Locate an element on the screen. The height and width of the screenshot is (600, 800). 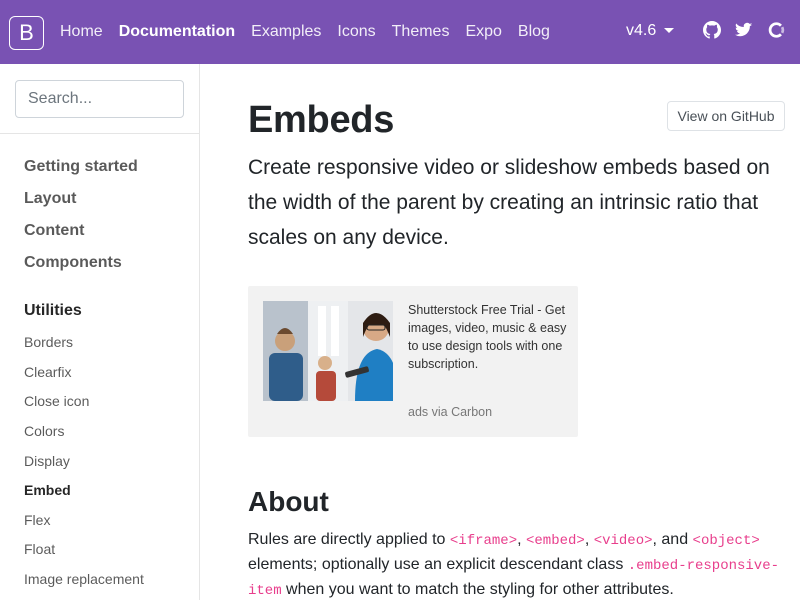
ad-photo-illustration is located at coordinates (328, 351).